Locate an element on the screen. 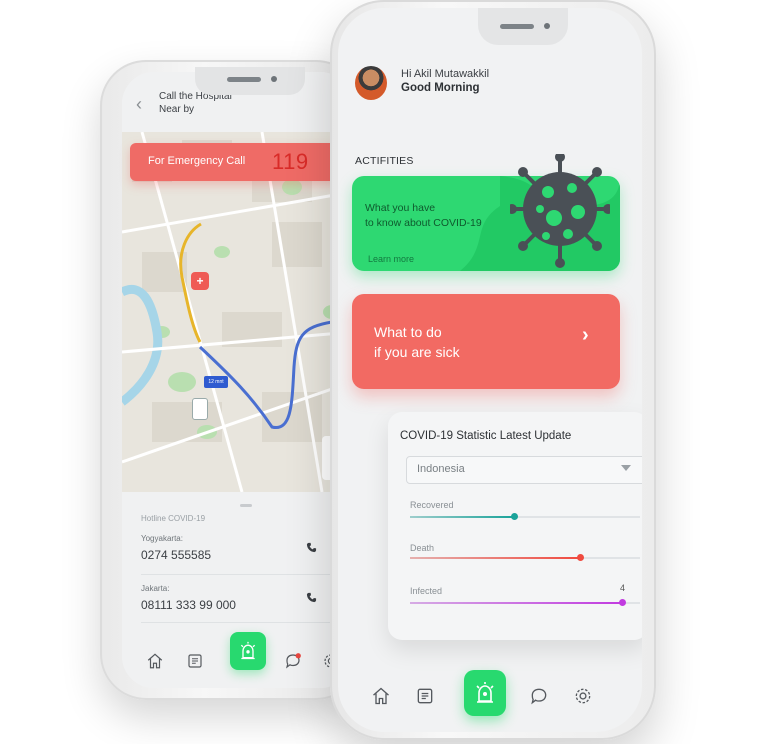 The height and width of the screenshot is (744, 769). divider is located at coordinates (241, 574).